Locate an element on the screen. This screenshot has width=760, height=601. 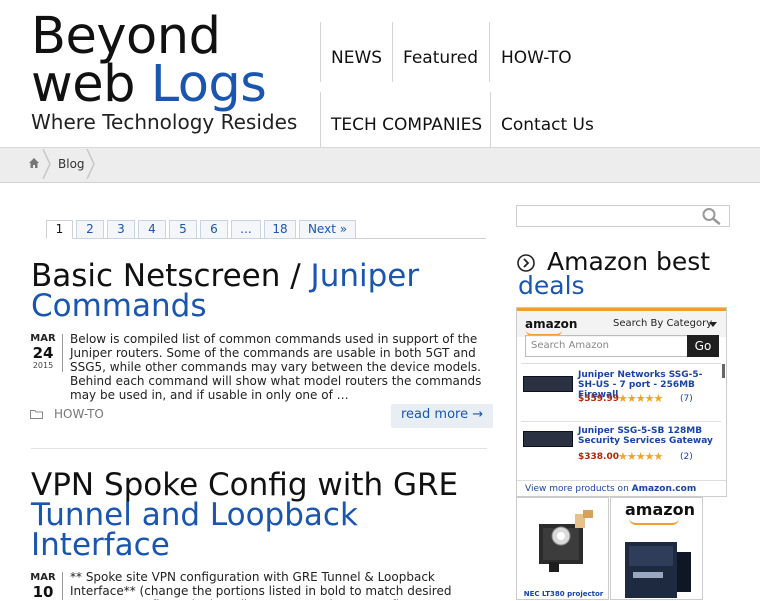
nav-tech-companies: TECH COMPANIES is located at coordinates (406, 125).